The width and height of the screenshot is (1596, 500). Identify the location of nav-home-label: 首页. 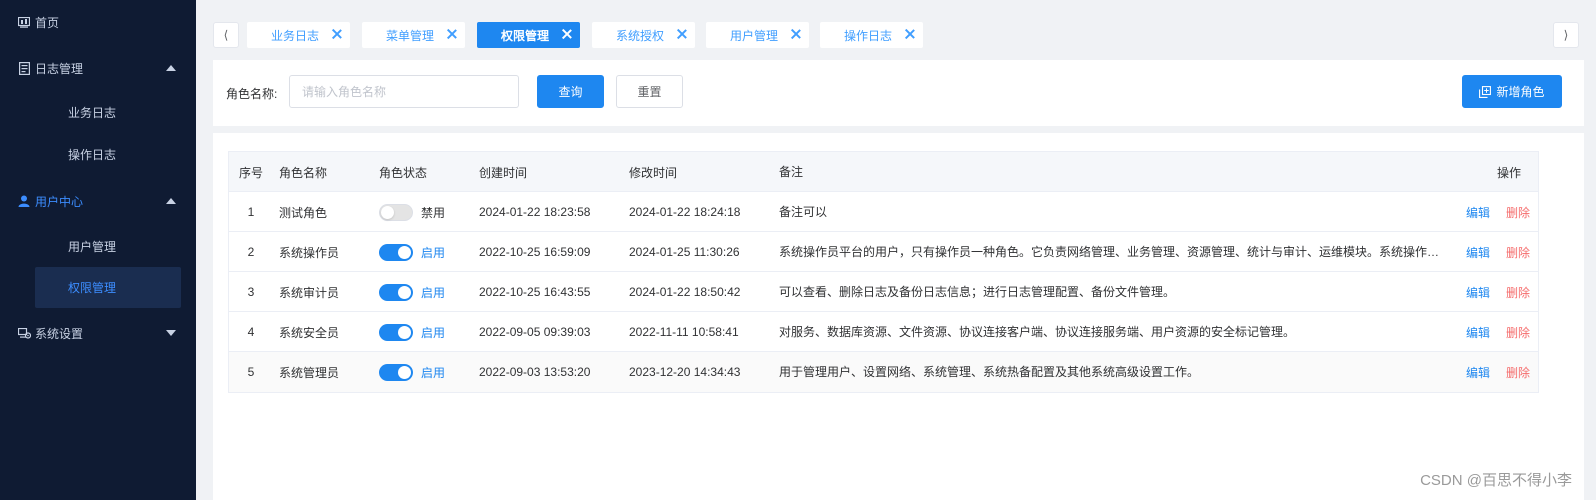
(47, 22).